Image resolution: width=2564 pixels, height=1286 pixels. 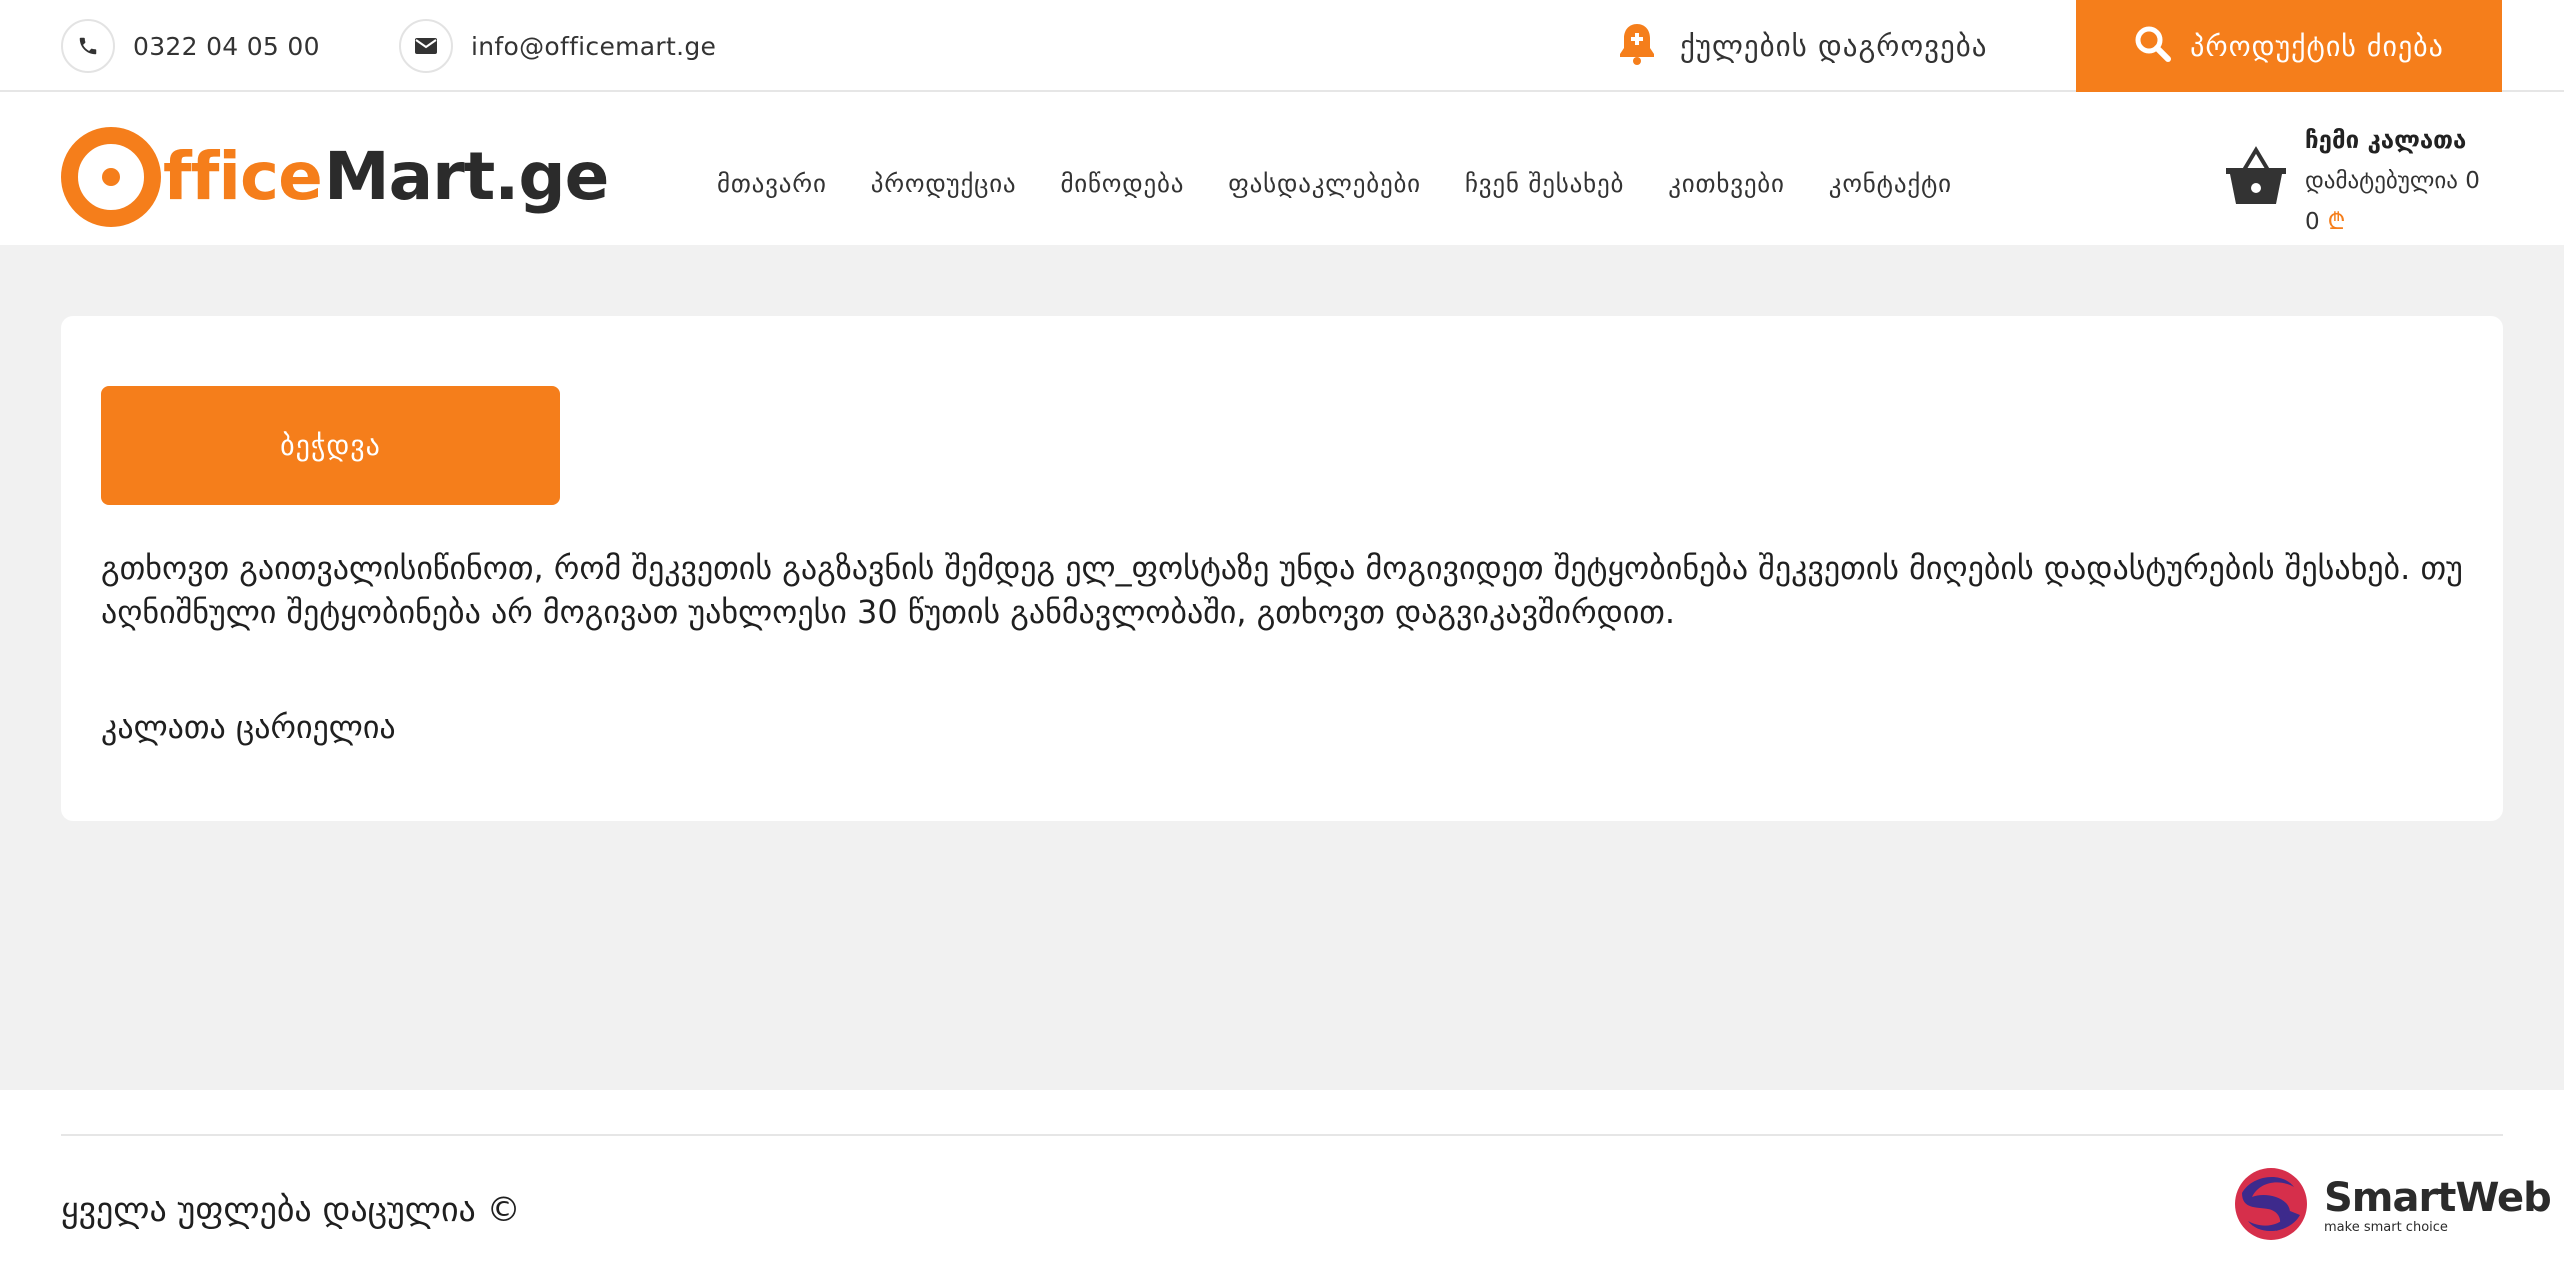 What do you see at coordinates (2386, 140) in the screenshot?
I see `cart-title: ჩემი კალათა` at bounding box center [2386, 140].